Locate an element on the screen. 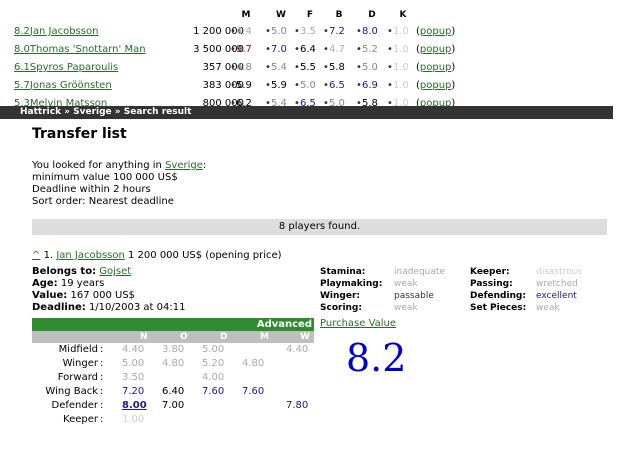 The width and height of the screenshot is (623, 458). advanced-row: Keeper: 1.00 is located at coordinates (173, 420).